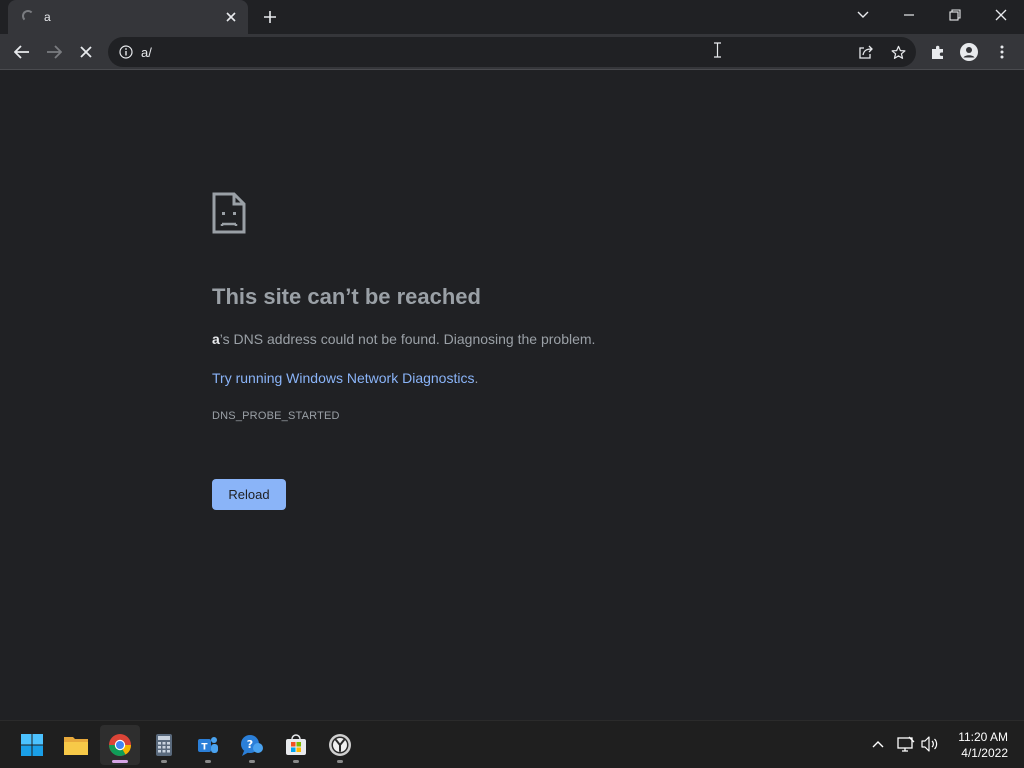 The width and height of the screenshot is (1024, 768). I want to click on error-host: a, so click(216, 339).